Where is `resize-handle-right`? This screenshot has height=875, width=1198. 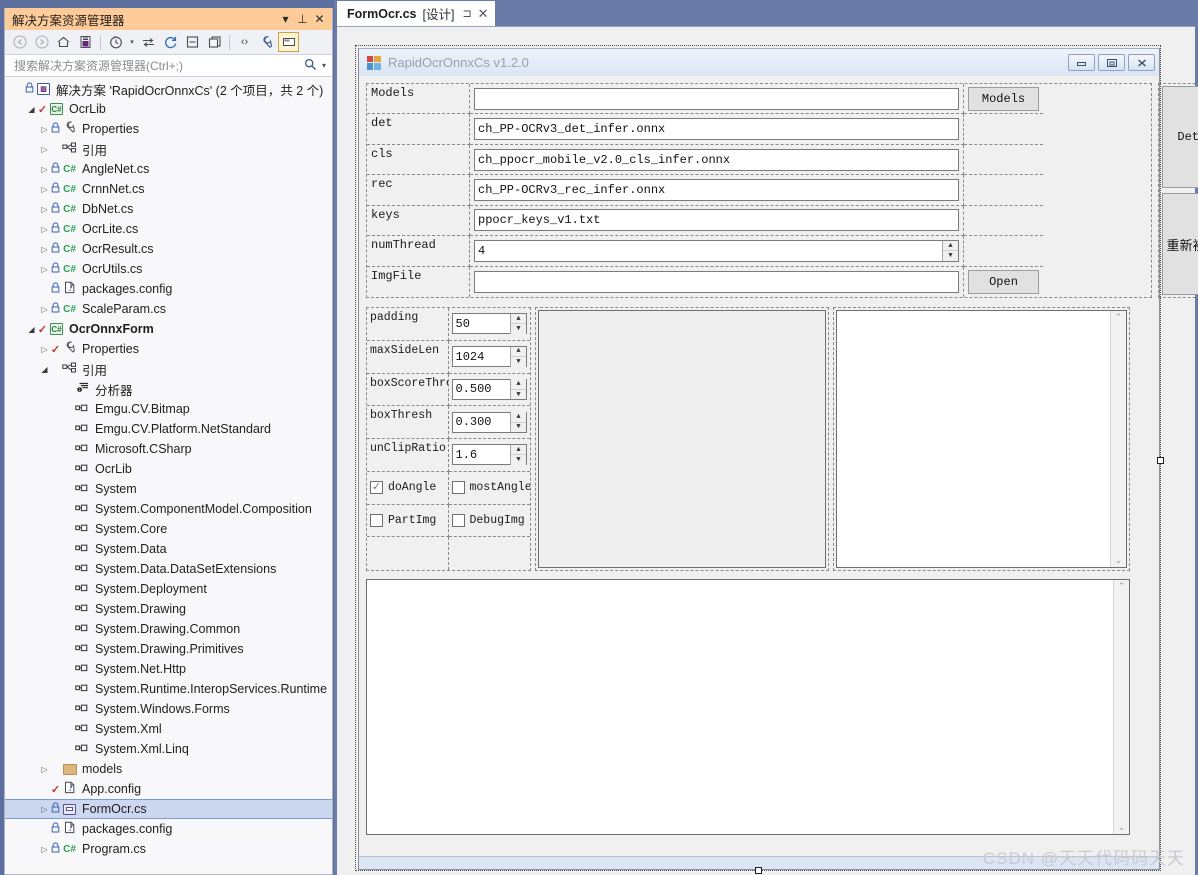 resize-handle-right is located at coordinates (1160, 460).